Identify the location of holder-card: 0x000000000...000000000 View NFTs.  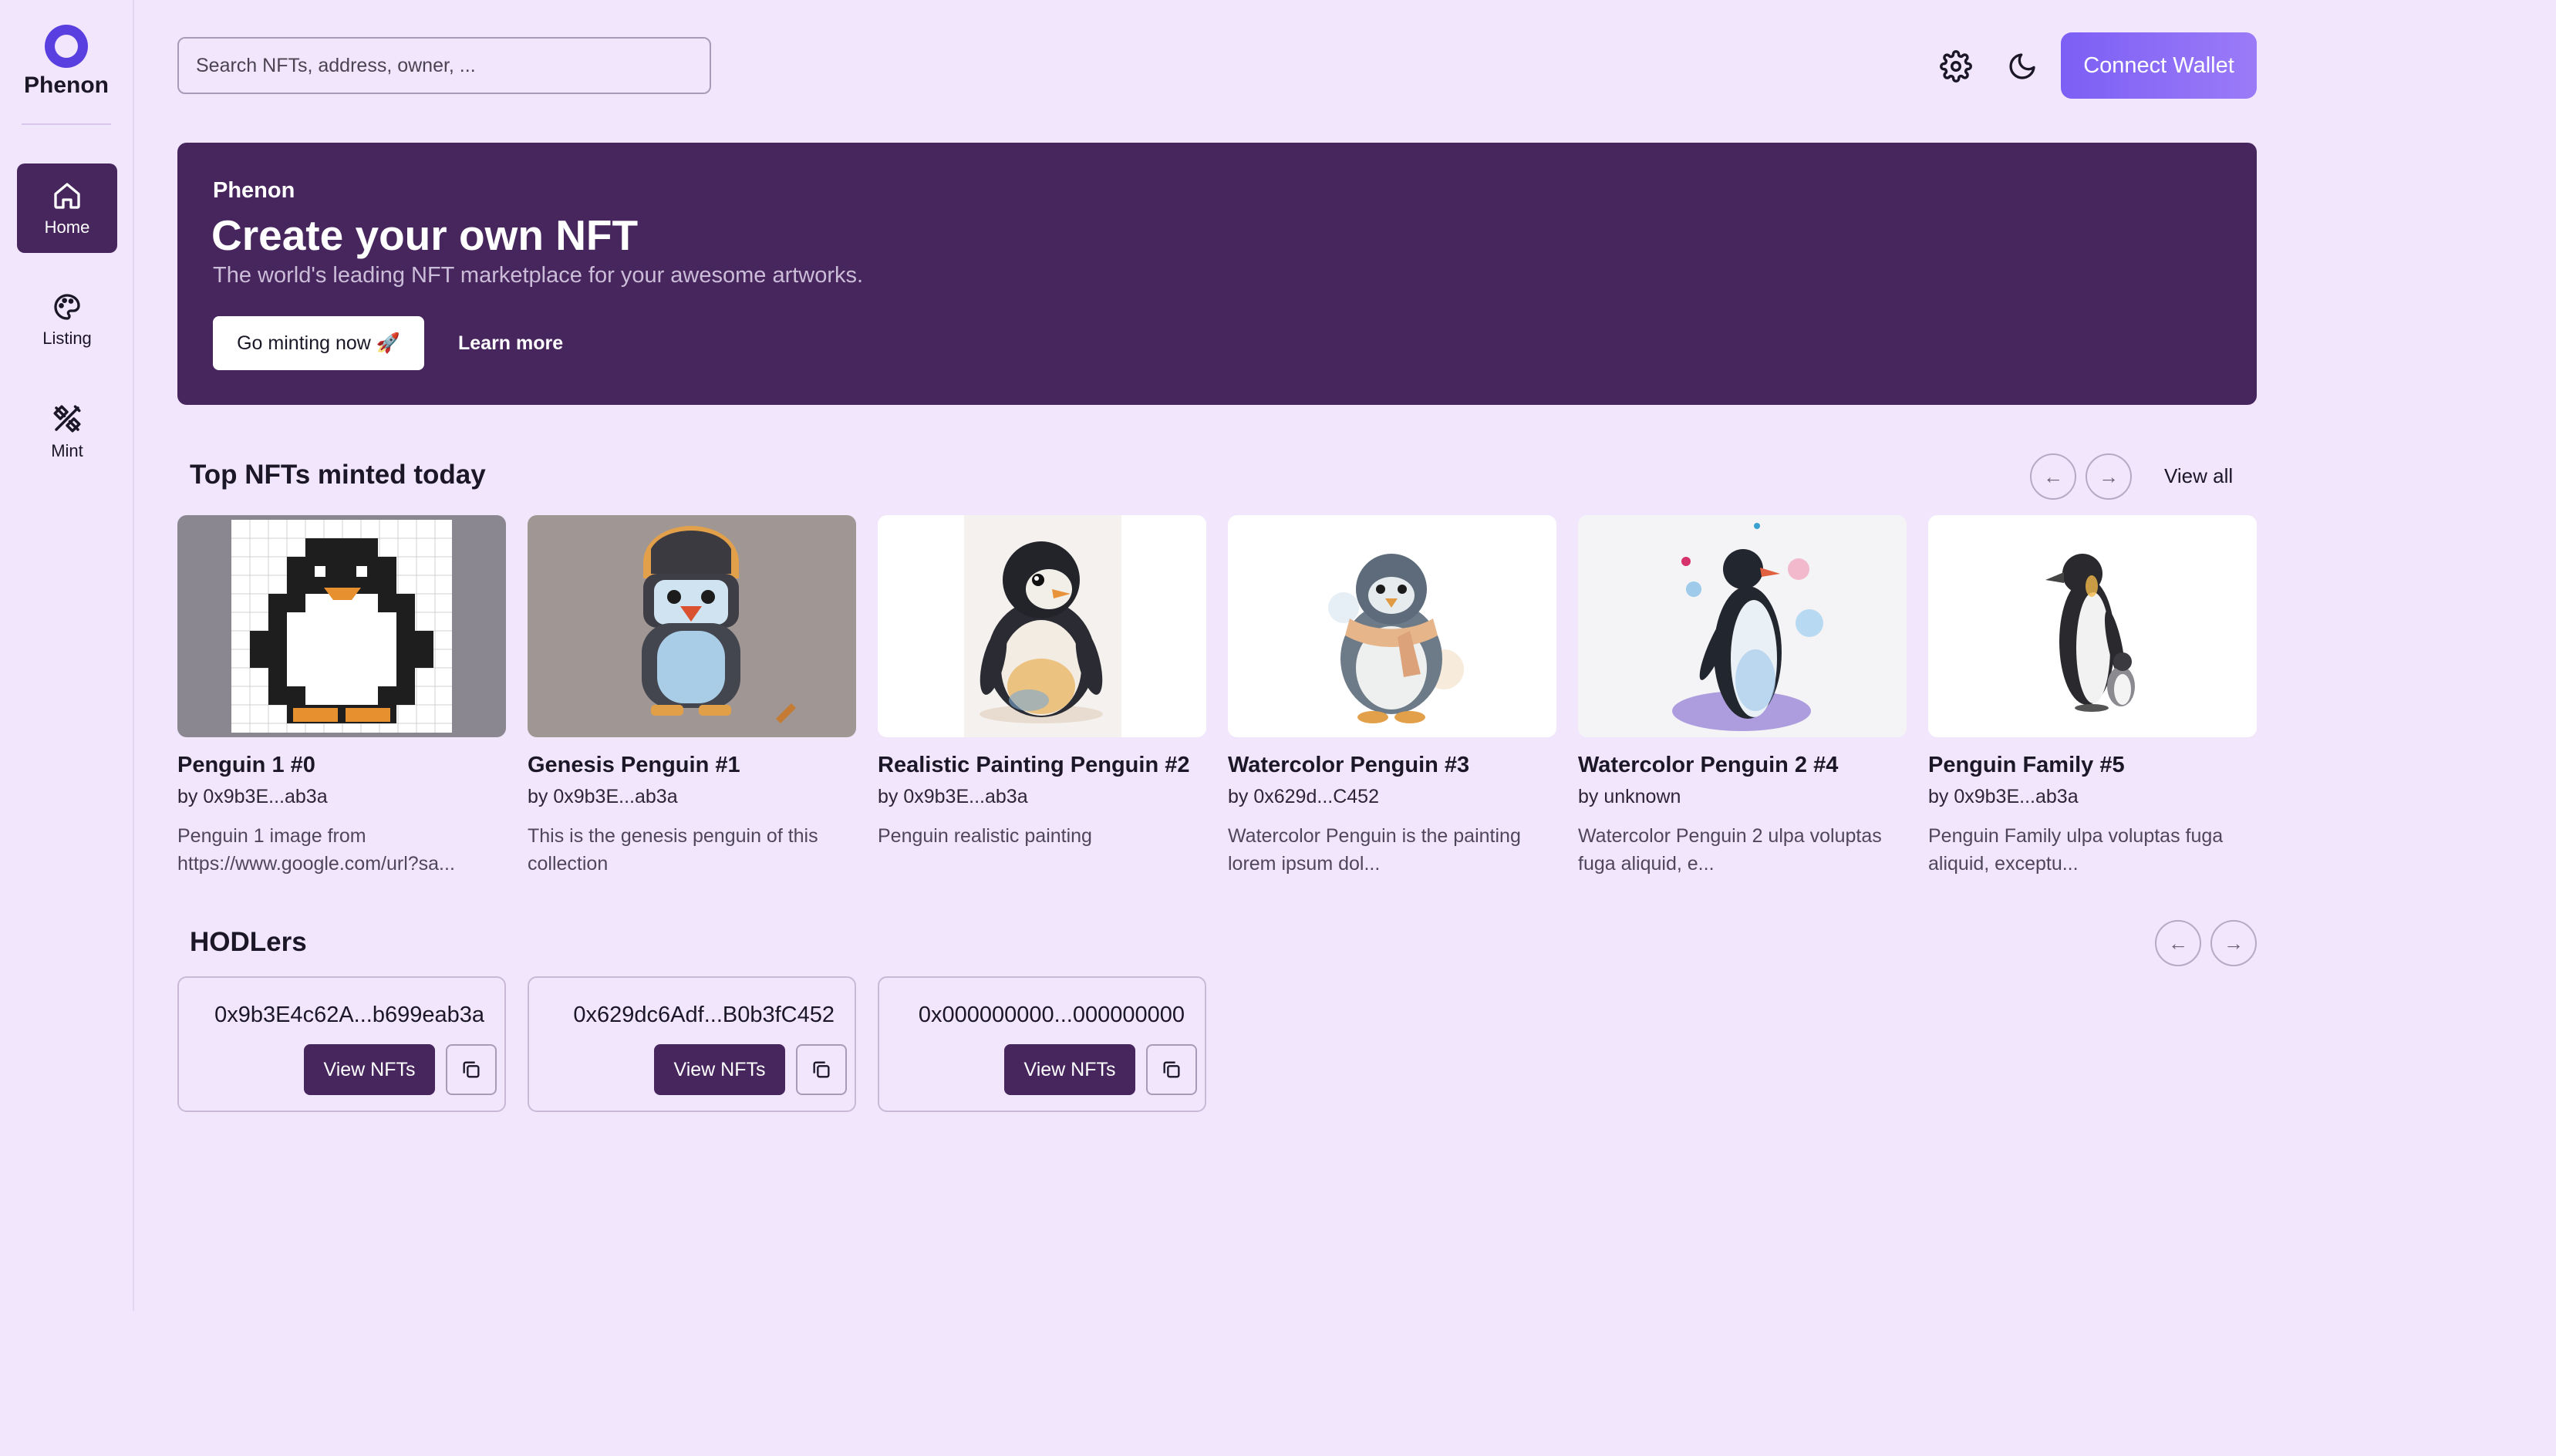
(1042, 1044).